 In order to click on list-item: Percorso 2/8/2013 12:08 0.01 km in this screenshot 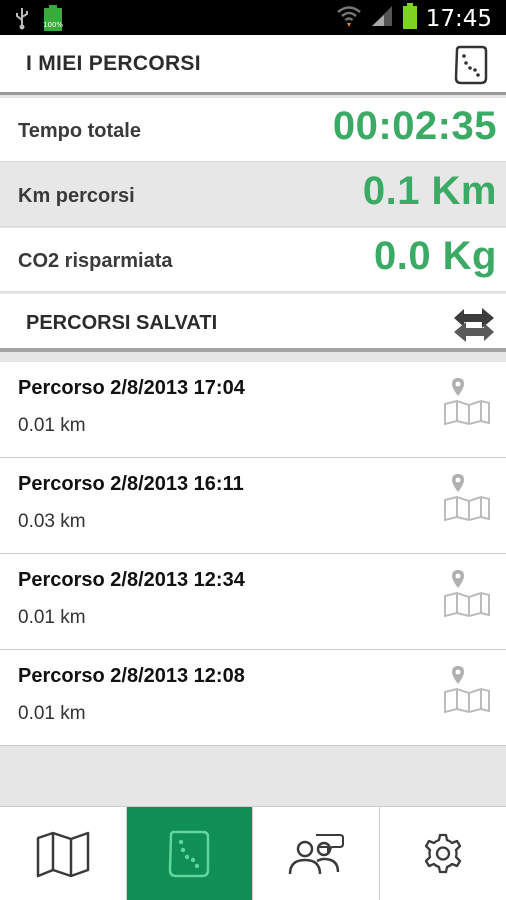, I will do `click(253, 698)`.